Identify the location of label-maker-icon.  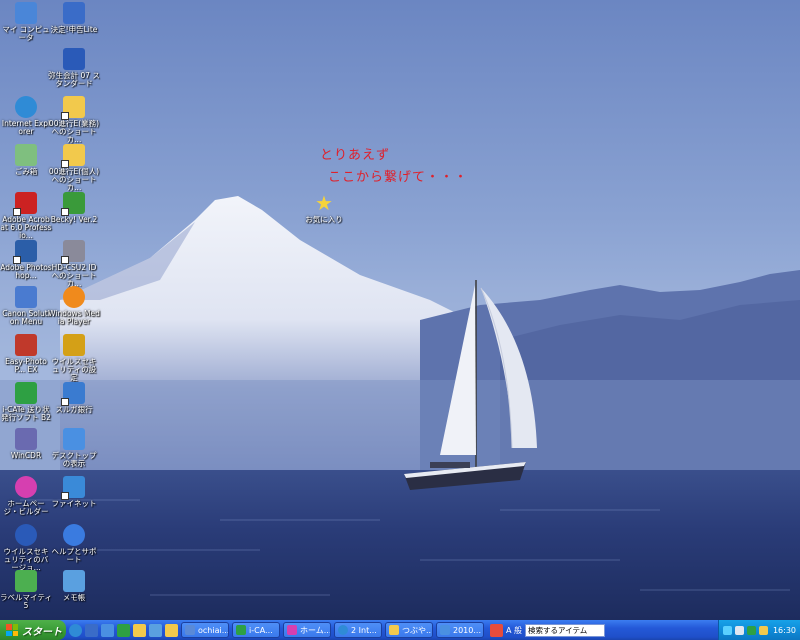
(26, 581).